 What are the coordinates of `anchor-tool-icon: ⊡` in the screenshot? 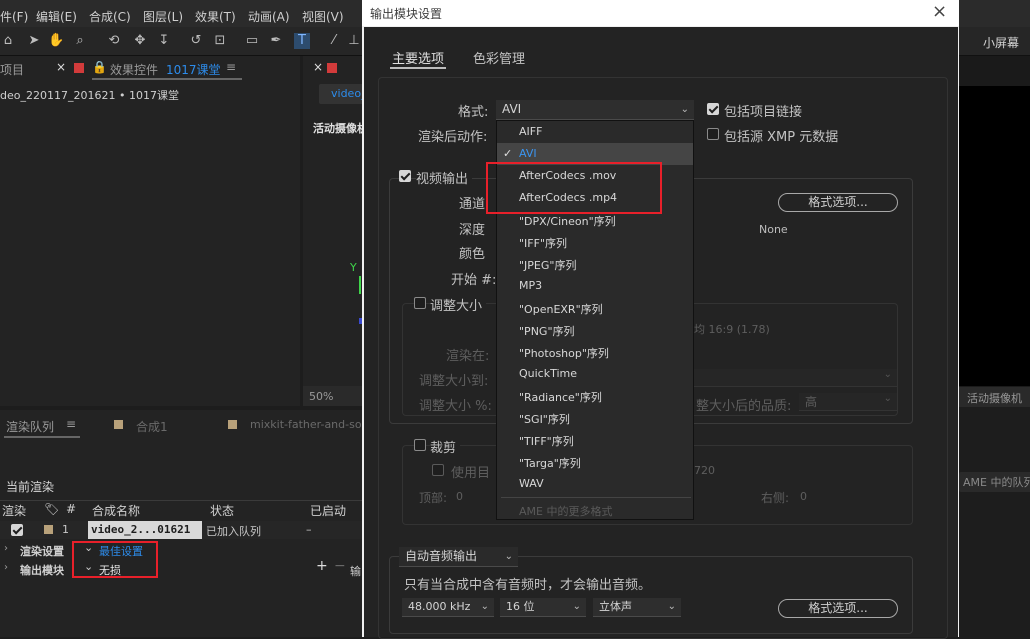 It's located at (220, 41).